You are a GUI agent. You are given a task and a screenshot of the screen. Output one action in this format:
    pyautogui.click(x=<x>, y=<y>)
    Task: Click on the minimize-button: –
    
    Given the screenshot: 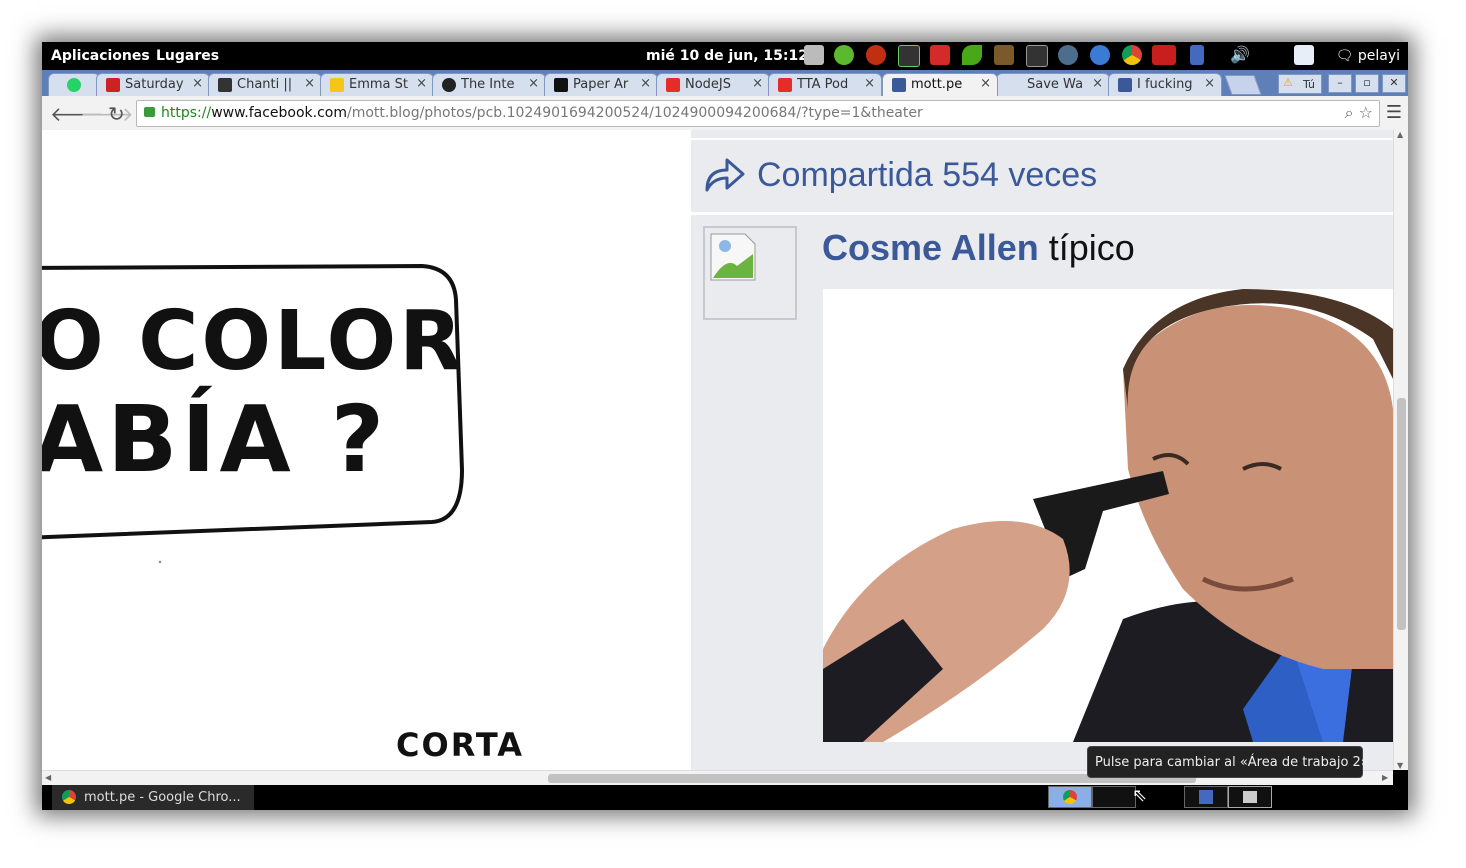 What is the action you would take?
    pyautogui.click(x=1340, y=83)
    